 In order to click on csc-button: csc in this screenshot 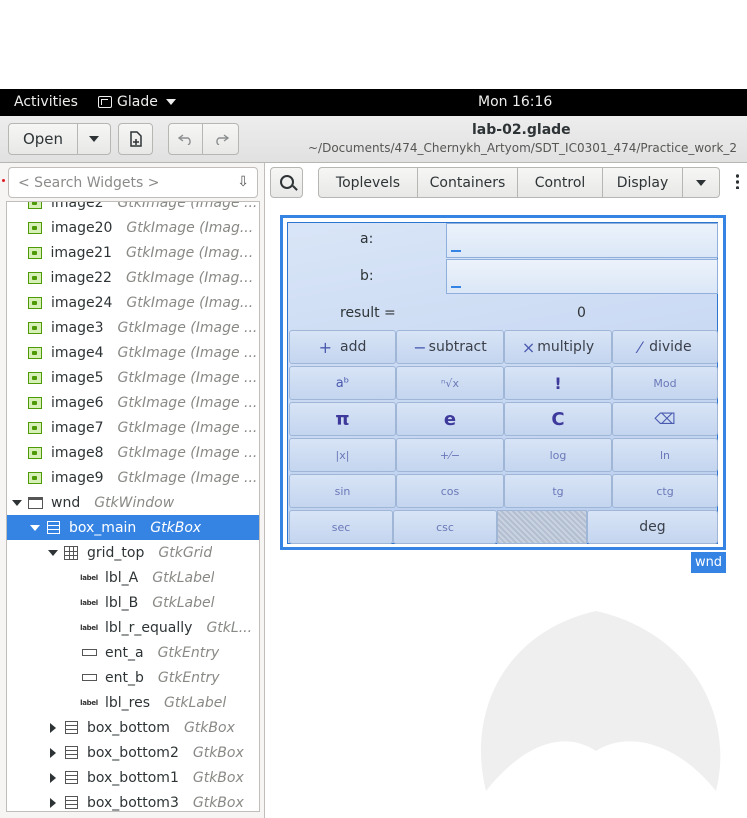, I will do `click(445, 527)`.